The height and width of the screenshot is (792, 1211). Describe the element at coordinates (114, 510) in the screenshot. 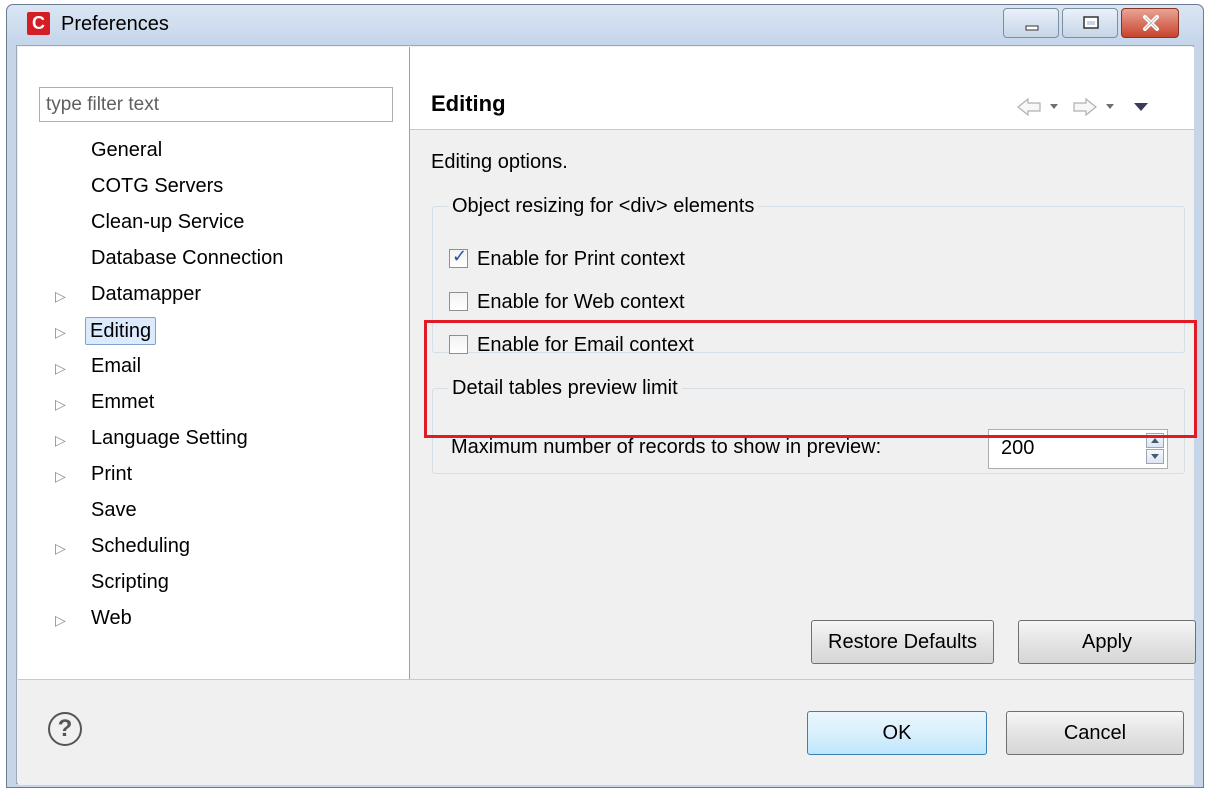

I see `tree-item-label: Save` at that location.